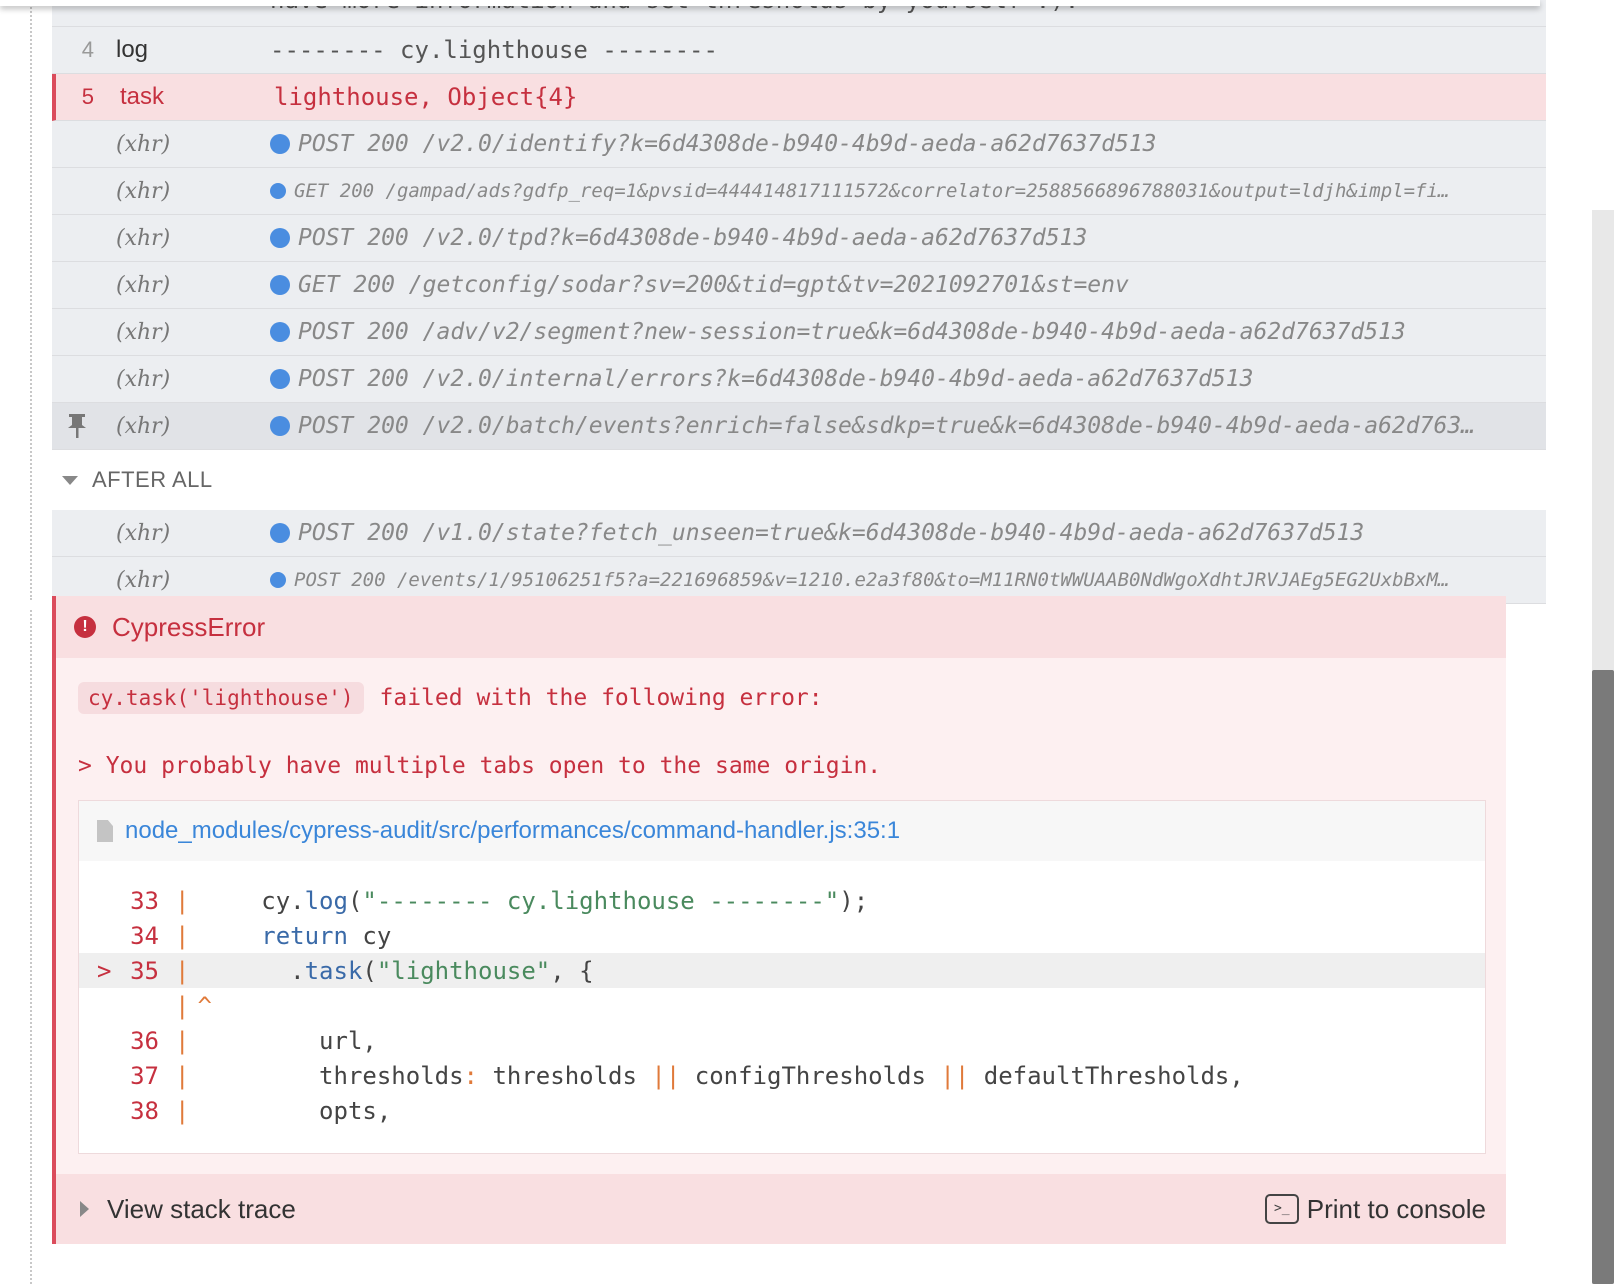  What do you see at coordinates (426, 97) in the screenshot?
I see `command-message: lighthouse, Object{4}` at bounding box center [426, 97].